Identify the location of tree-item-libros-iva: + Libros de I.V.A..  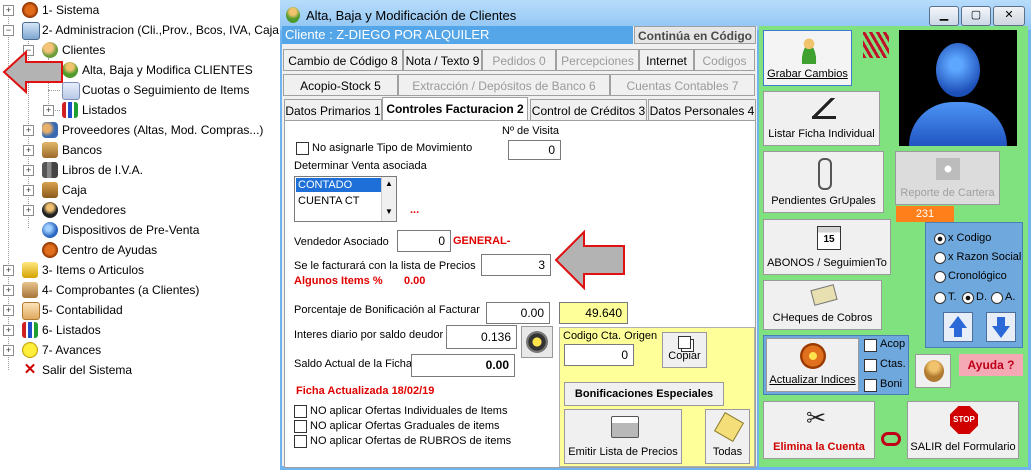
(100, 170).